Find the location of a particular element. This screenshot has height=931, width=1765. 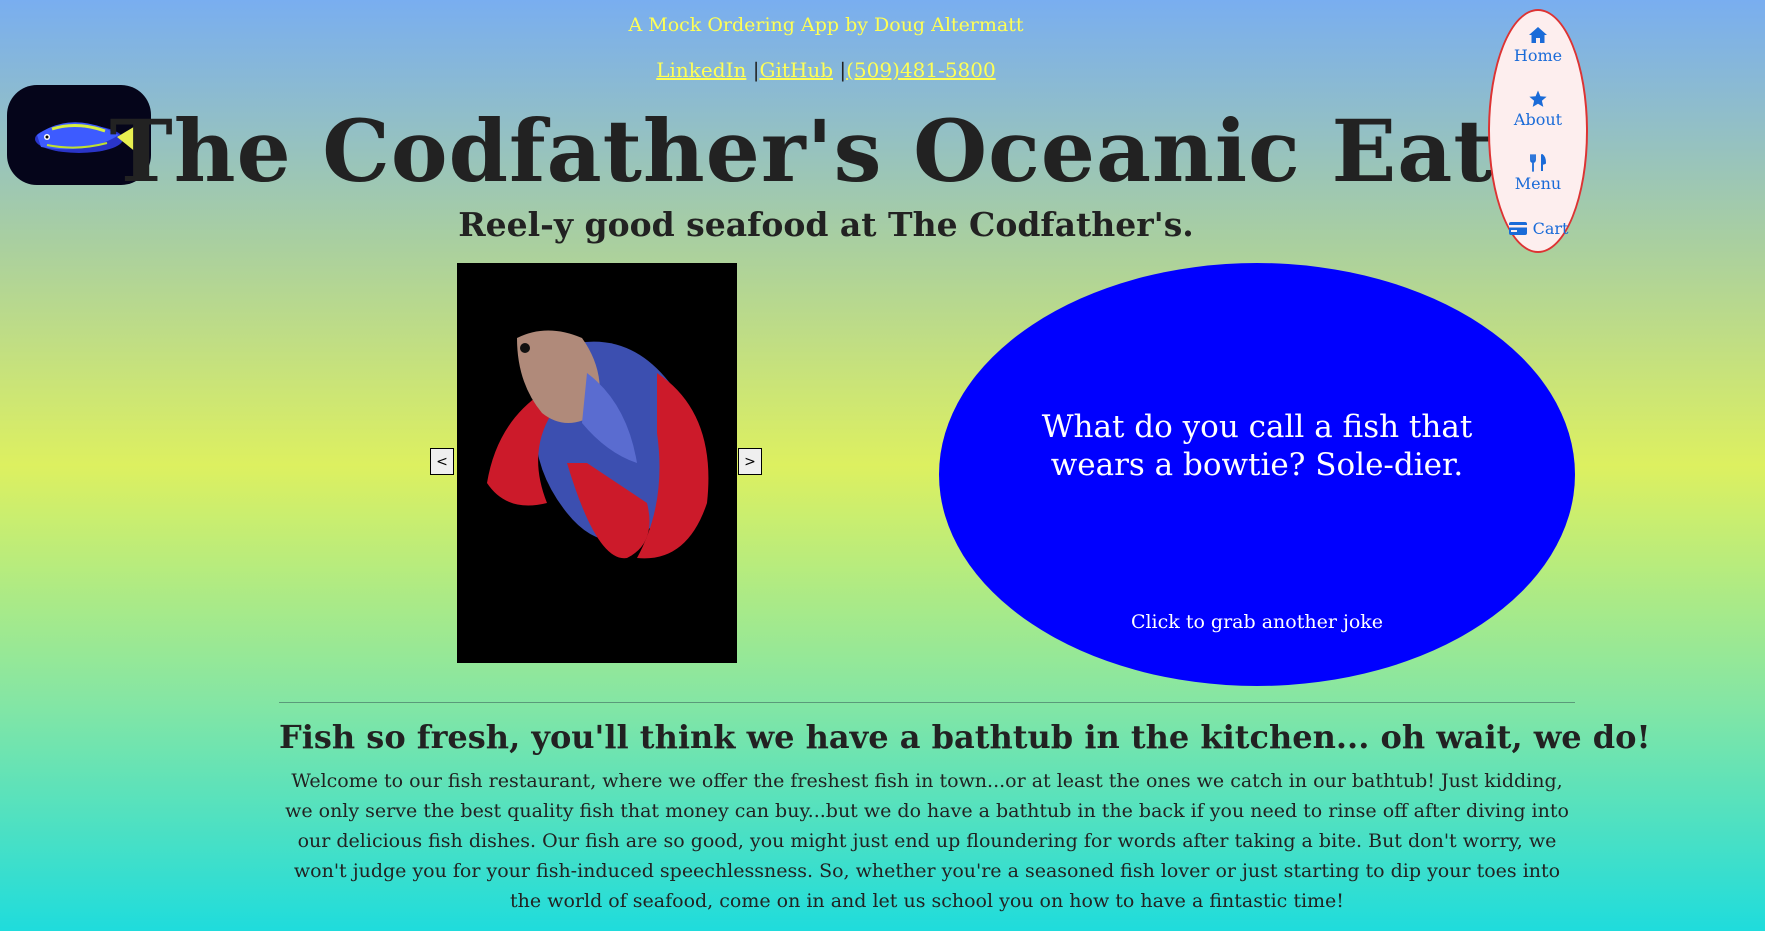

tagline: Reel-y good seafood at The Codfather's. is located at coordinates (826, 224).